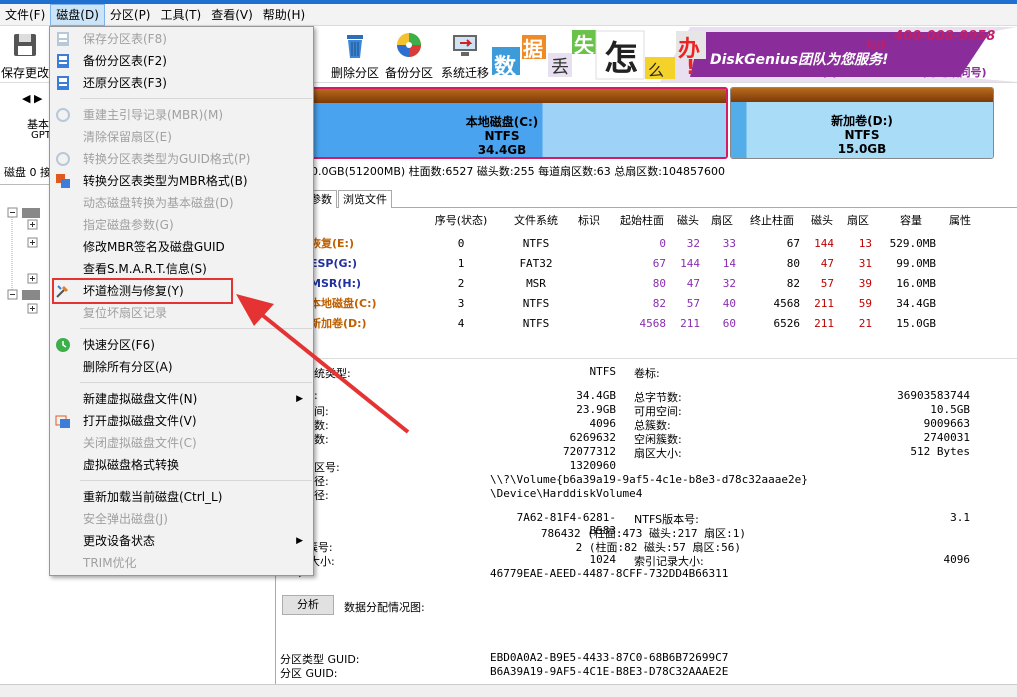 This screenshot has height=697, width=1017. Describe the element at coordinates (656, 70) in the screenshot. I see `banner-char-6: 么` at that location.